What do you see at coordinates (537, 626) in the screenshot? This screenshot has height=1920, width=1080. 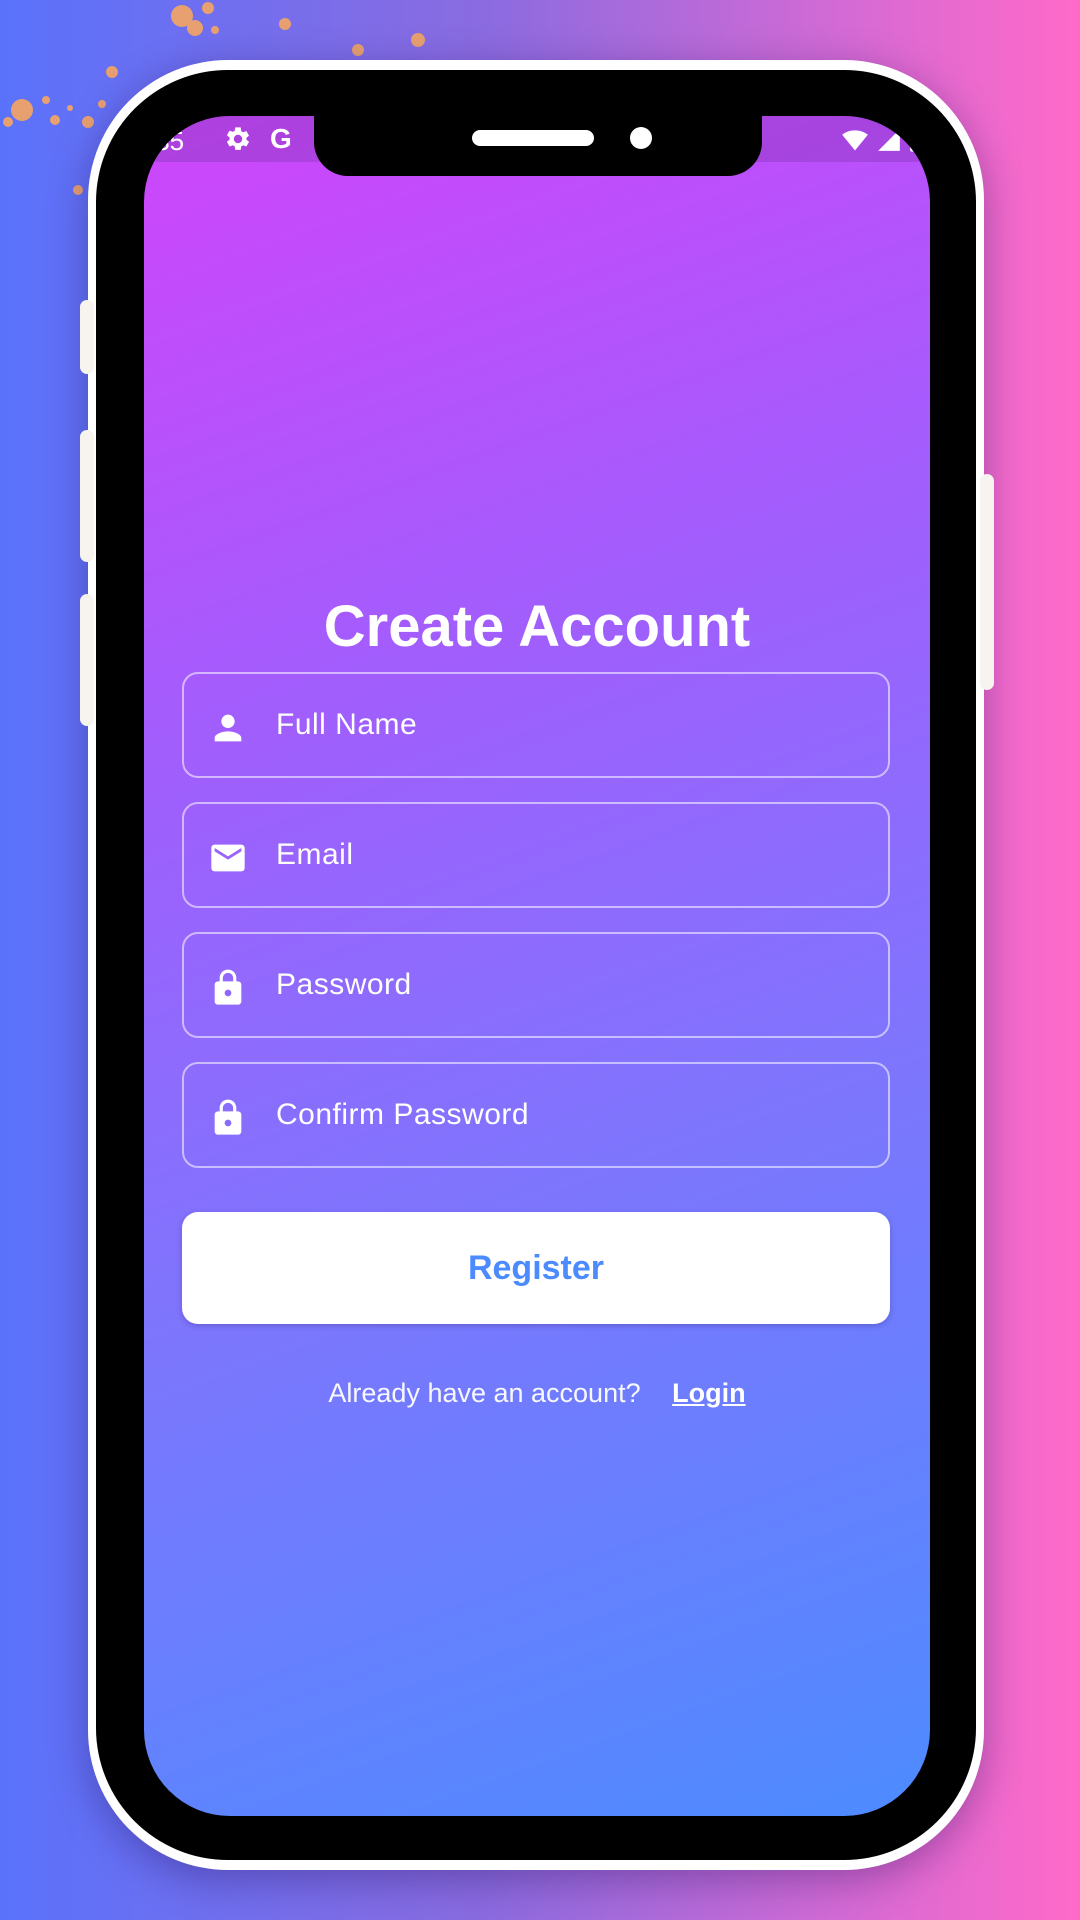 I see `page-title: Create Account` at bounding box center [537, 626].